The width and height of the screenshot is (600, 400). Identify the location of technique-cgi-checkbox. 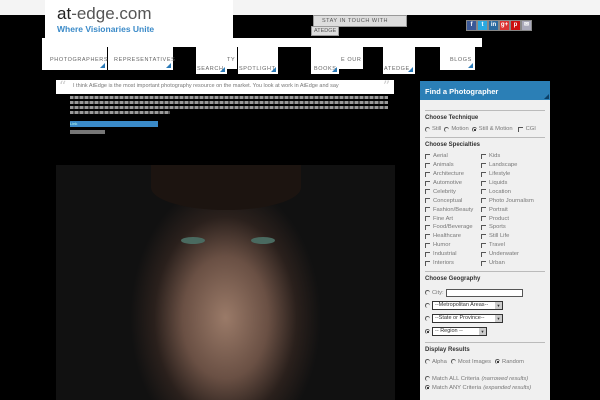
(520, 129).